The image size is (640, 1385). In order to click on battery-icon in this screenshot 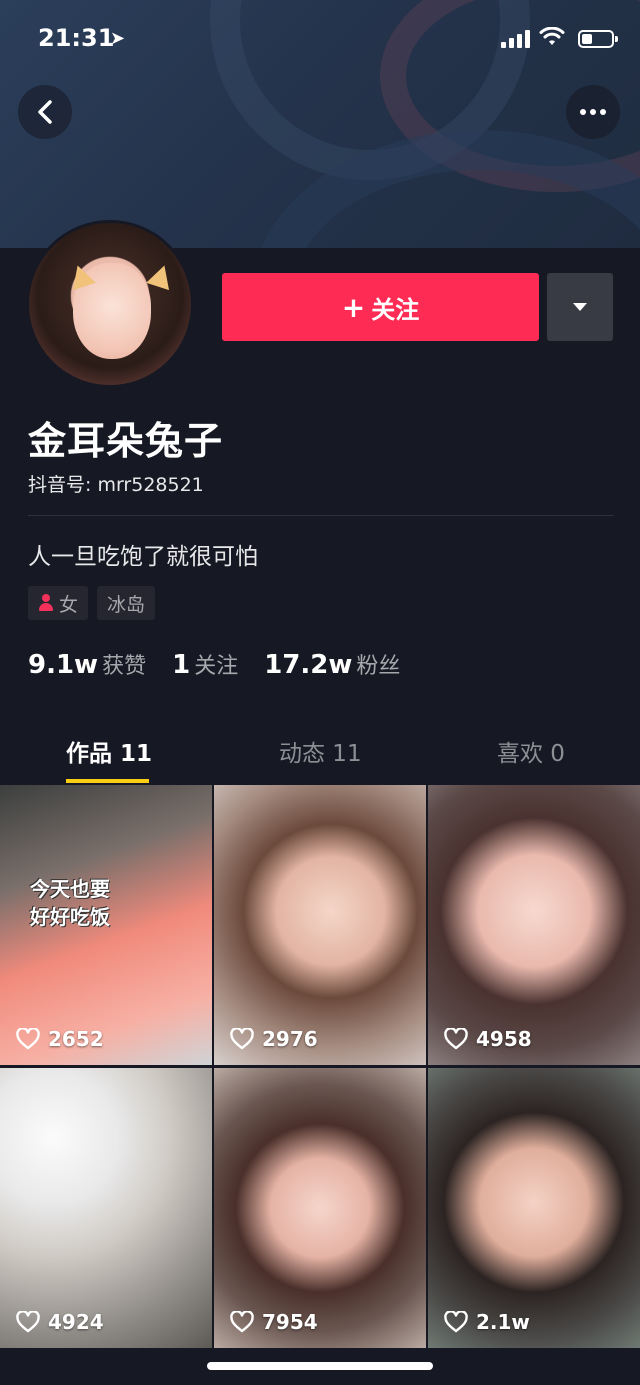, I will do `click(598, 39)`.